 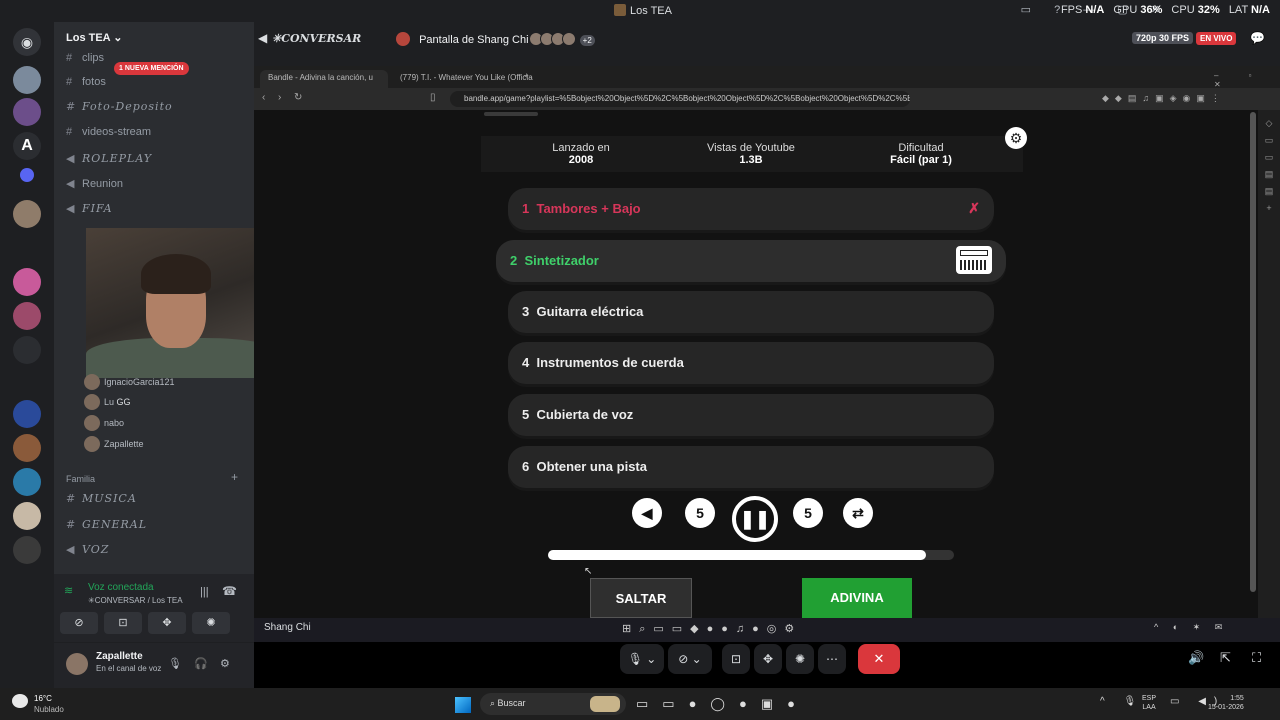 I want to click on microphone-icon: 🎙, so click(x=175, y=663).